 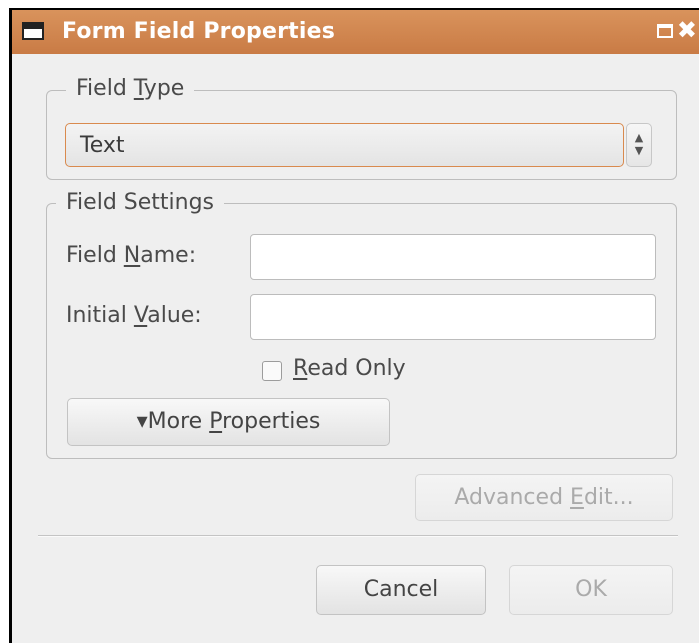 What do you see at coordinates (453, 317) in the screenshot?
I see `initial-value-input` at bounding box center [453, 317].